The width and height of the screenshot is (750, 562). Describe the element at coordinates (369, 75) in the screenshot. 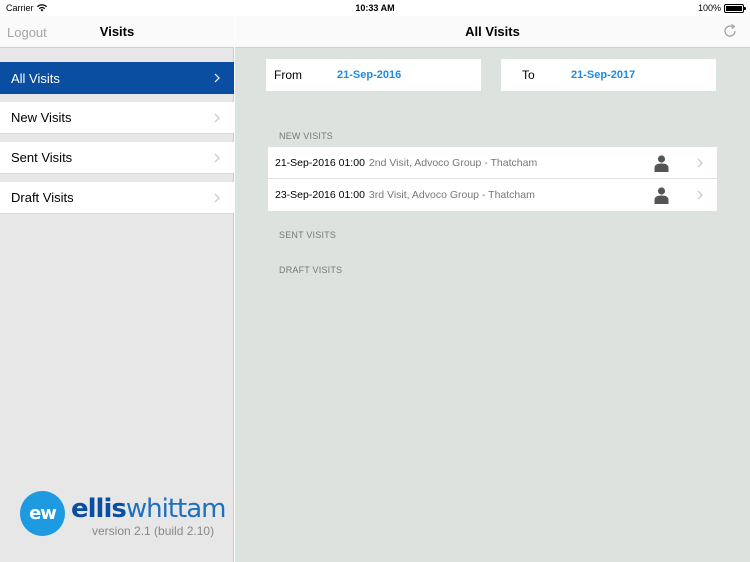

I see `from-date-value: 21-Sep-2016` at that location.